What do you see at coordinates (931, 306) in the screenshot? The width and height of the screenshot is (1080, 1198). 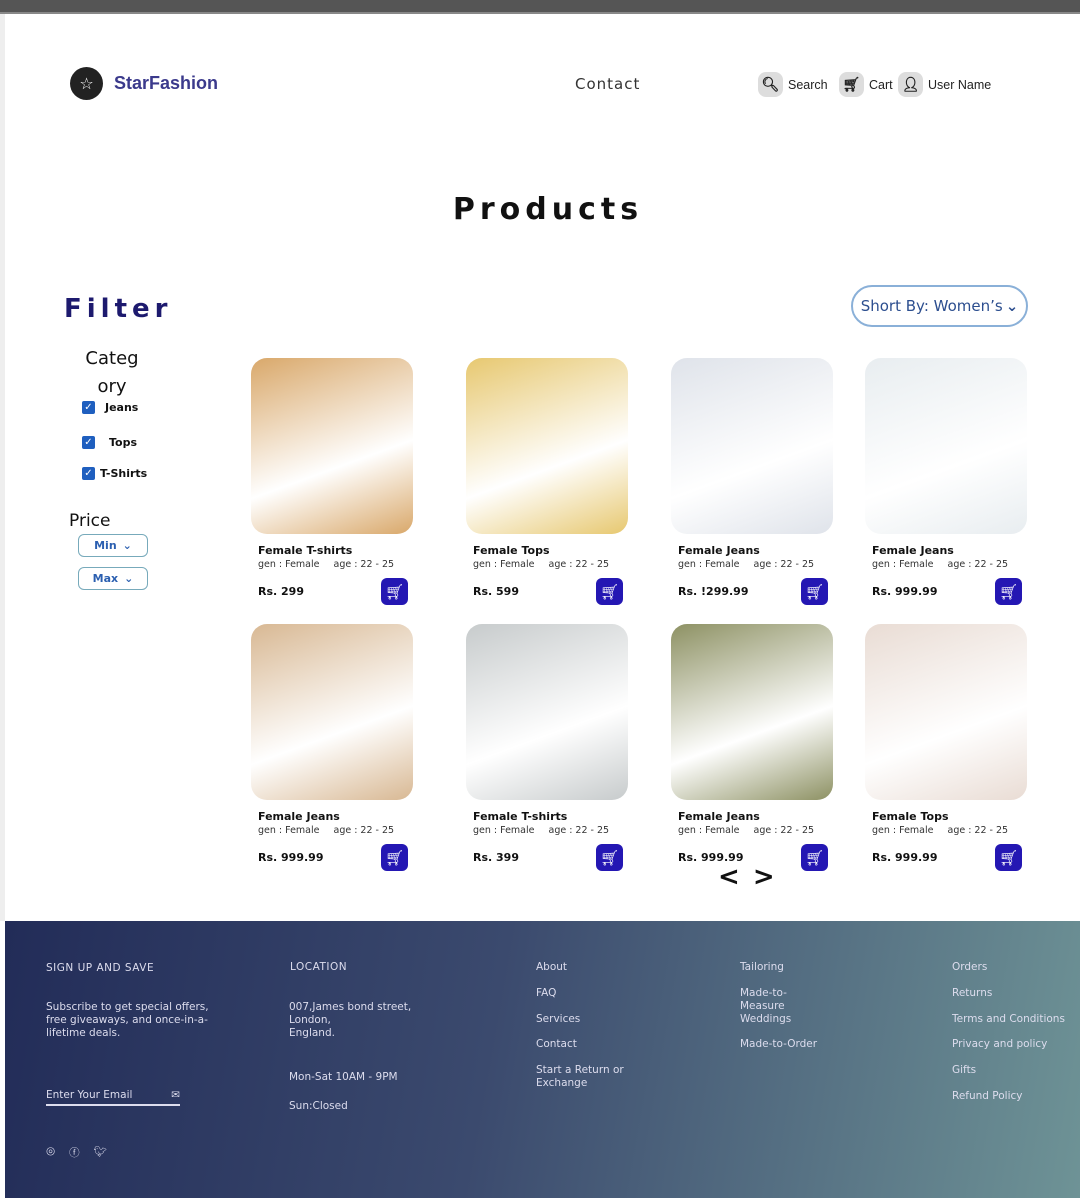 I see `sort-label: Short By: Women’s` at bounding box center [931, 306].